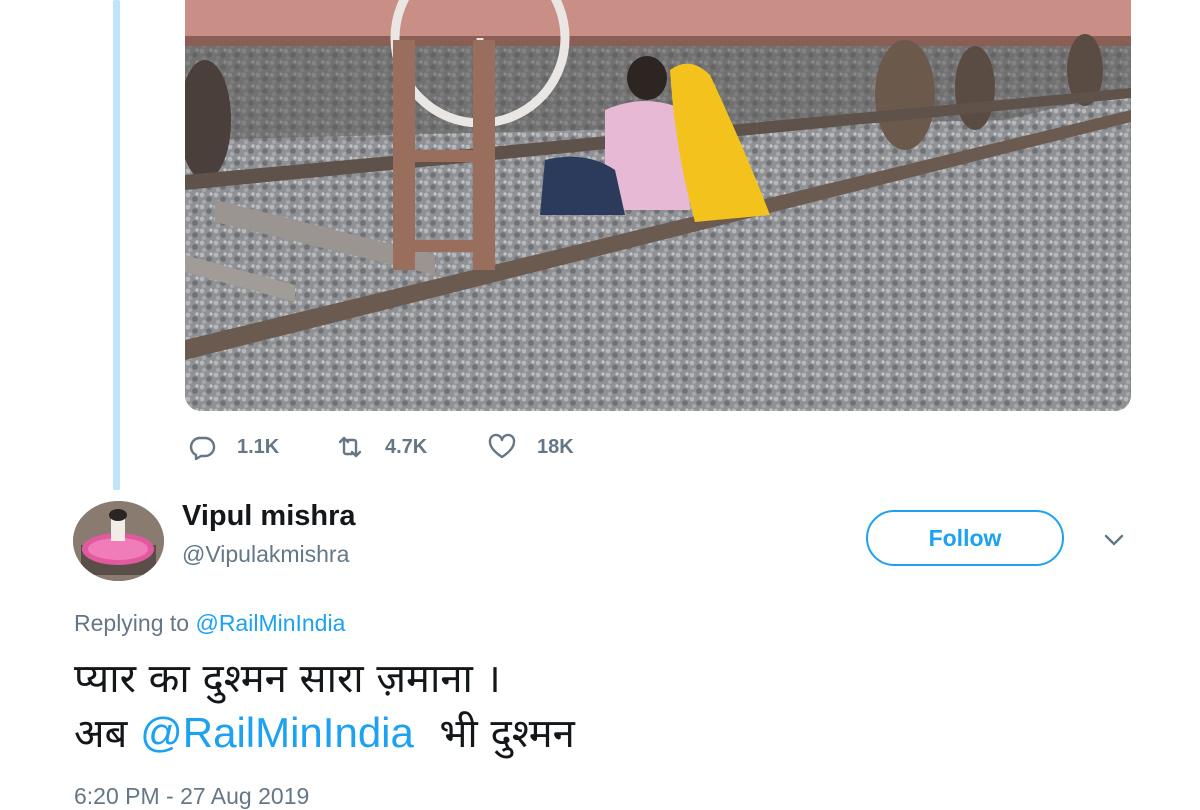  I want to click on tweet-text-suffix: भी दुश्मन, so click(507, 734).